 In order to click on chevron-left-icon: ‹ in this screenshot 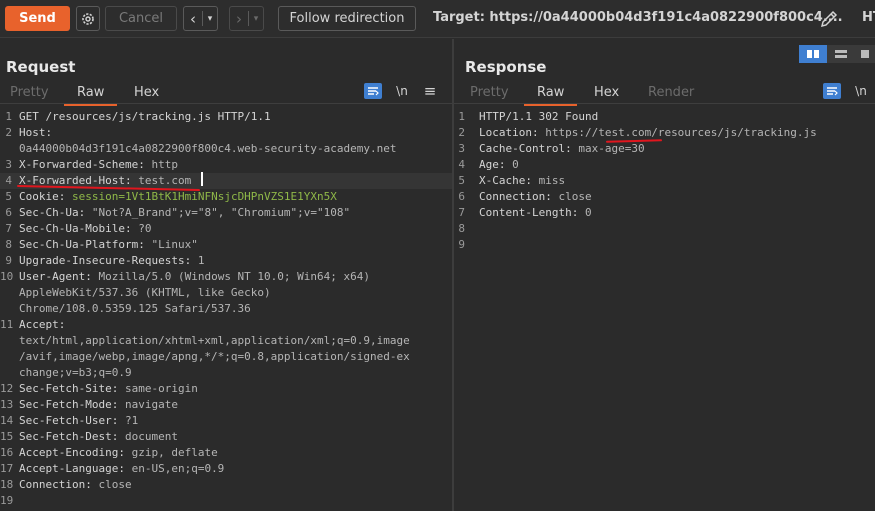, I will do `click(193, 19)`.